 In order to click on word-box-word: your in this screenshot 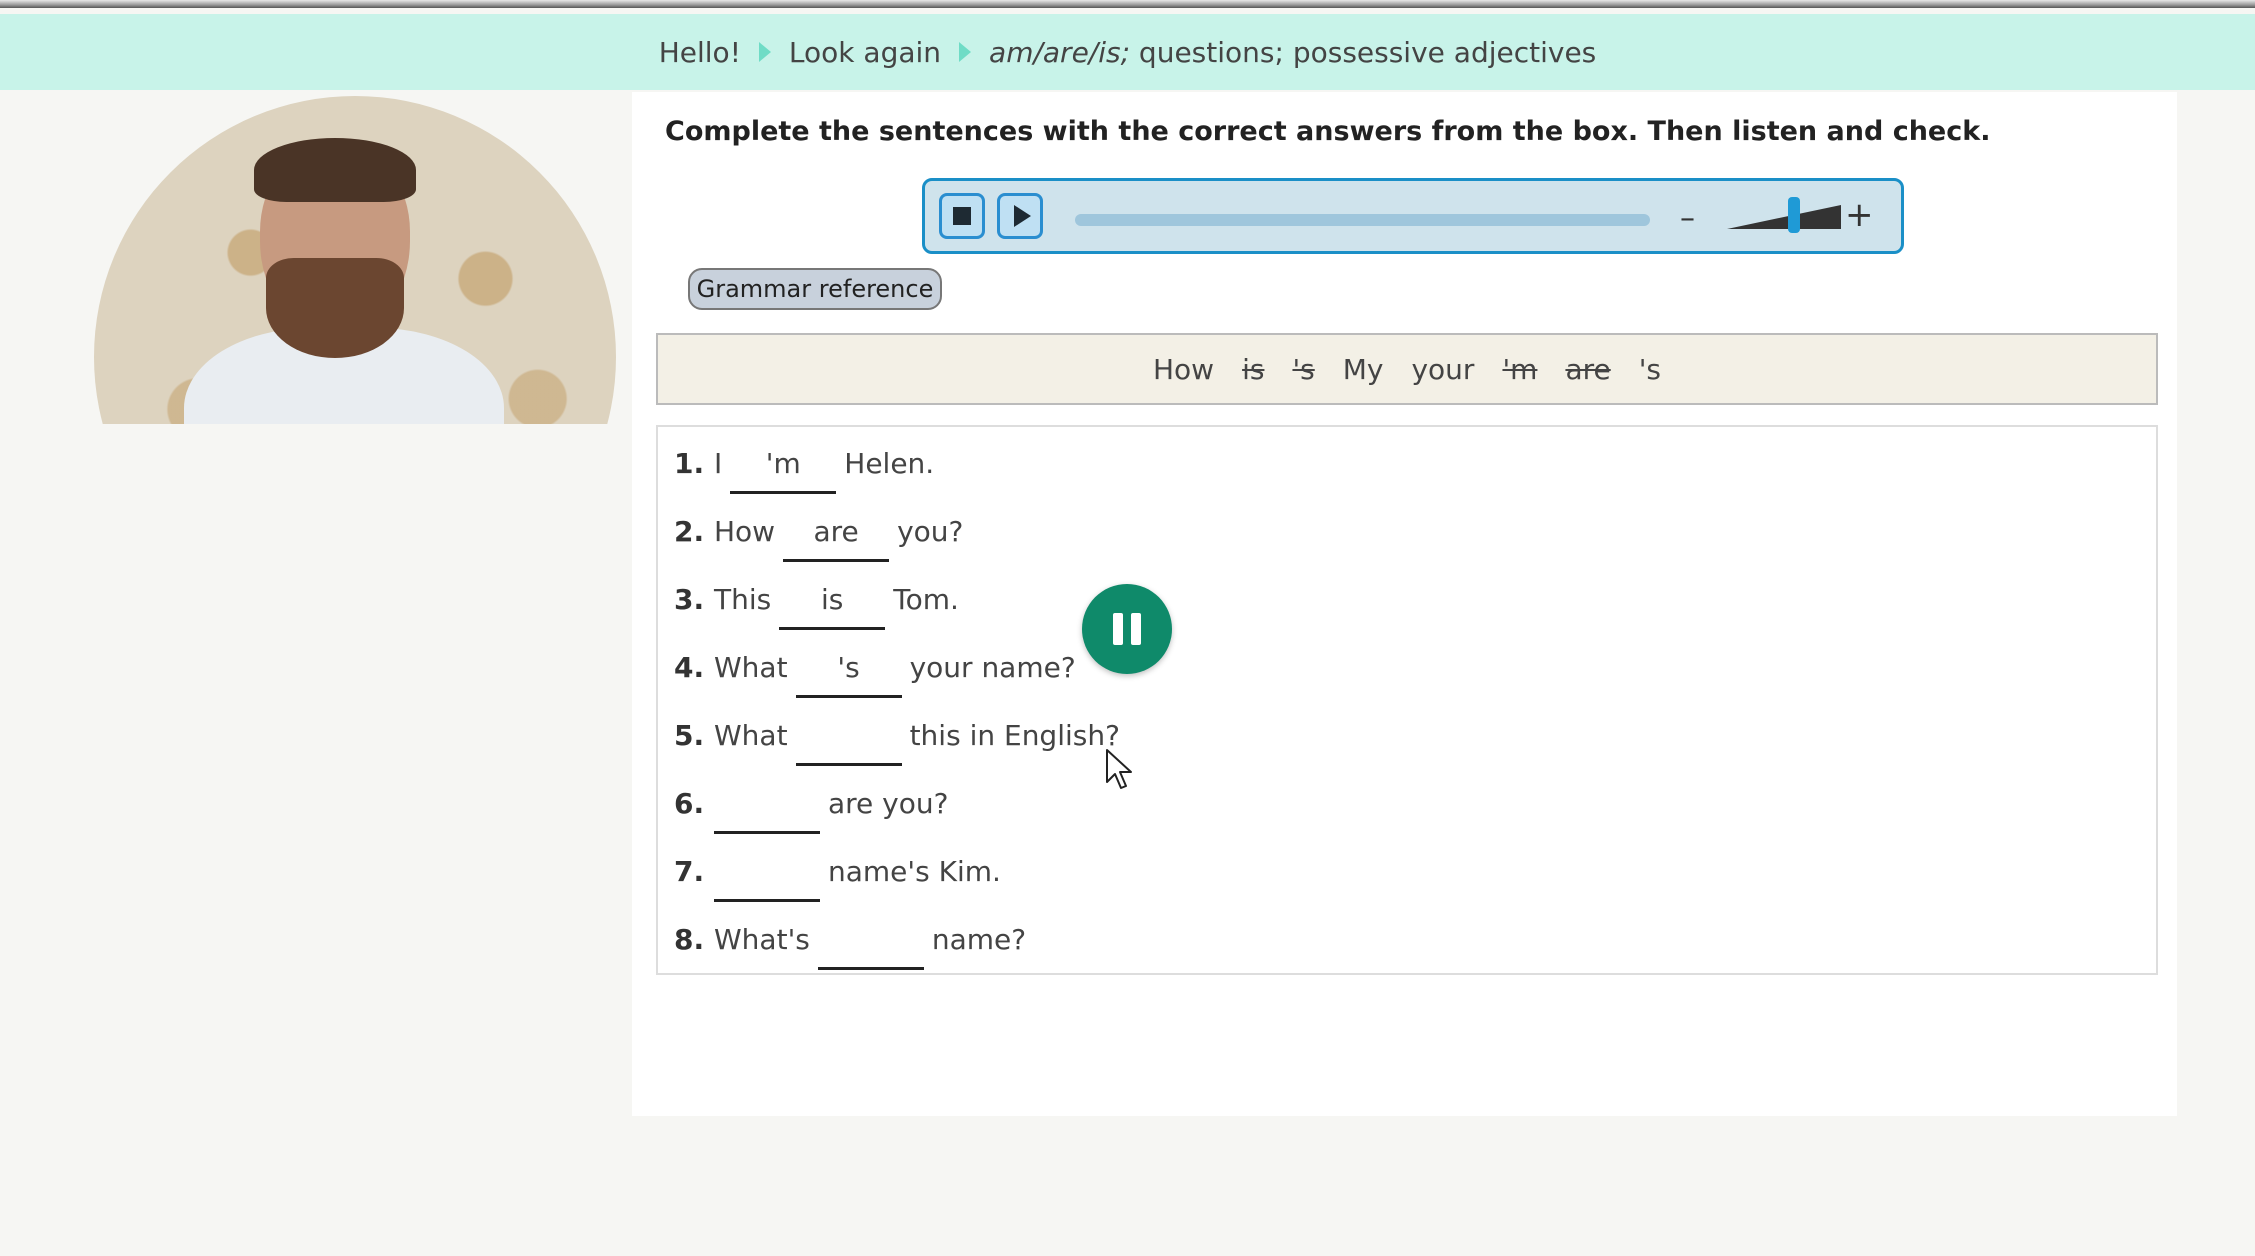, I will do `click(1442, 369)`.